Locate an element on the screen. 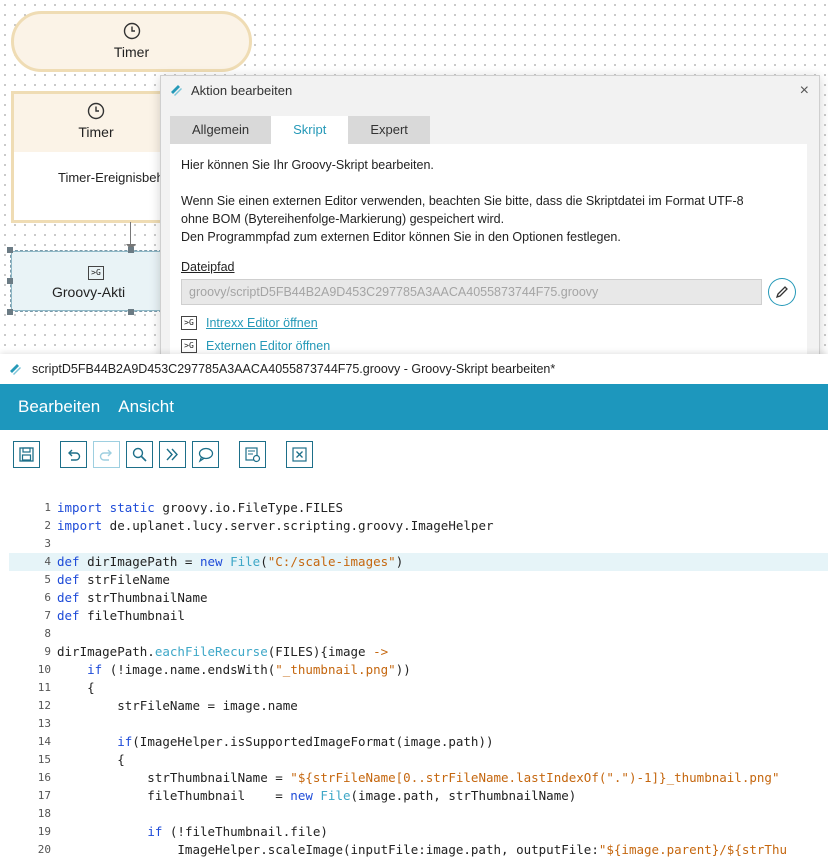 This screenshot has height=864, width=828. open-intrexx-editor-link: Intrexx Editor öffnen is located at coordinates (262, 323).